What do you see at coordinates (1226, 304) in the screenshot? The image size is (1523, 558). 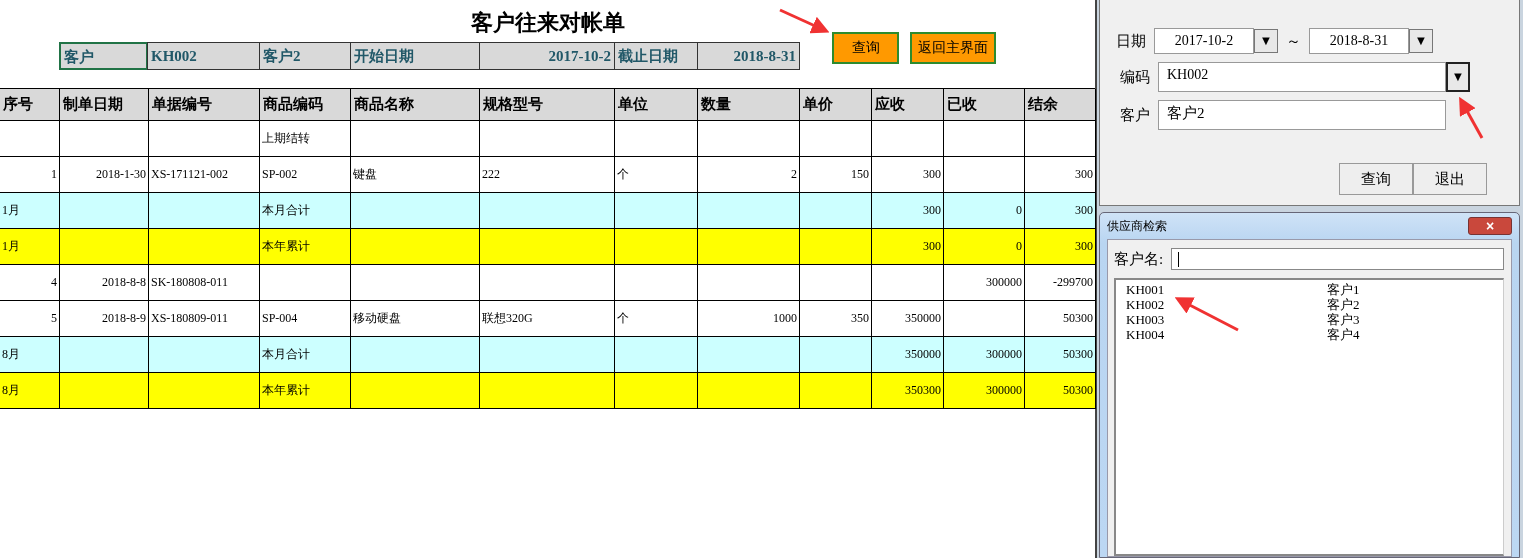 I see `customer-code: KH002` at bounding box center [1226, 304].